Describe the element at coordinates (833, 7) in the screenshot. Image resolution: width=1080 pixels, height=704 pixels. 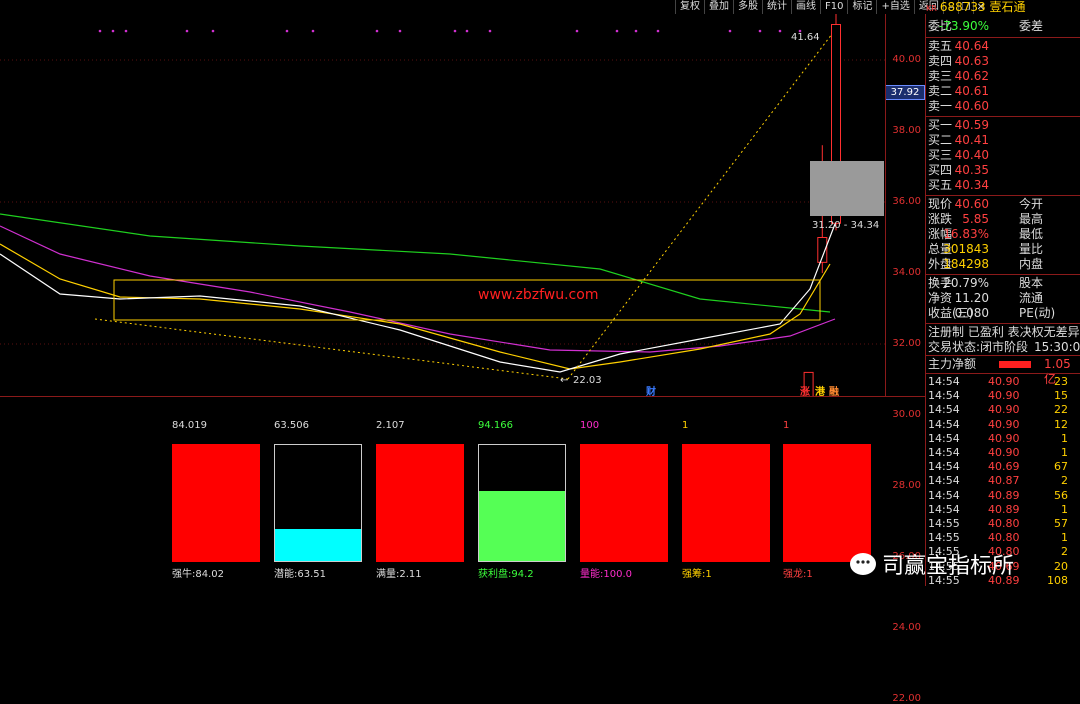
I see `toolbar-button: F10` at that location.